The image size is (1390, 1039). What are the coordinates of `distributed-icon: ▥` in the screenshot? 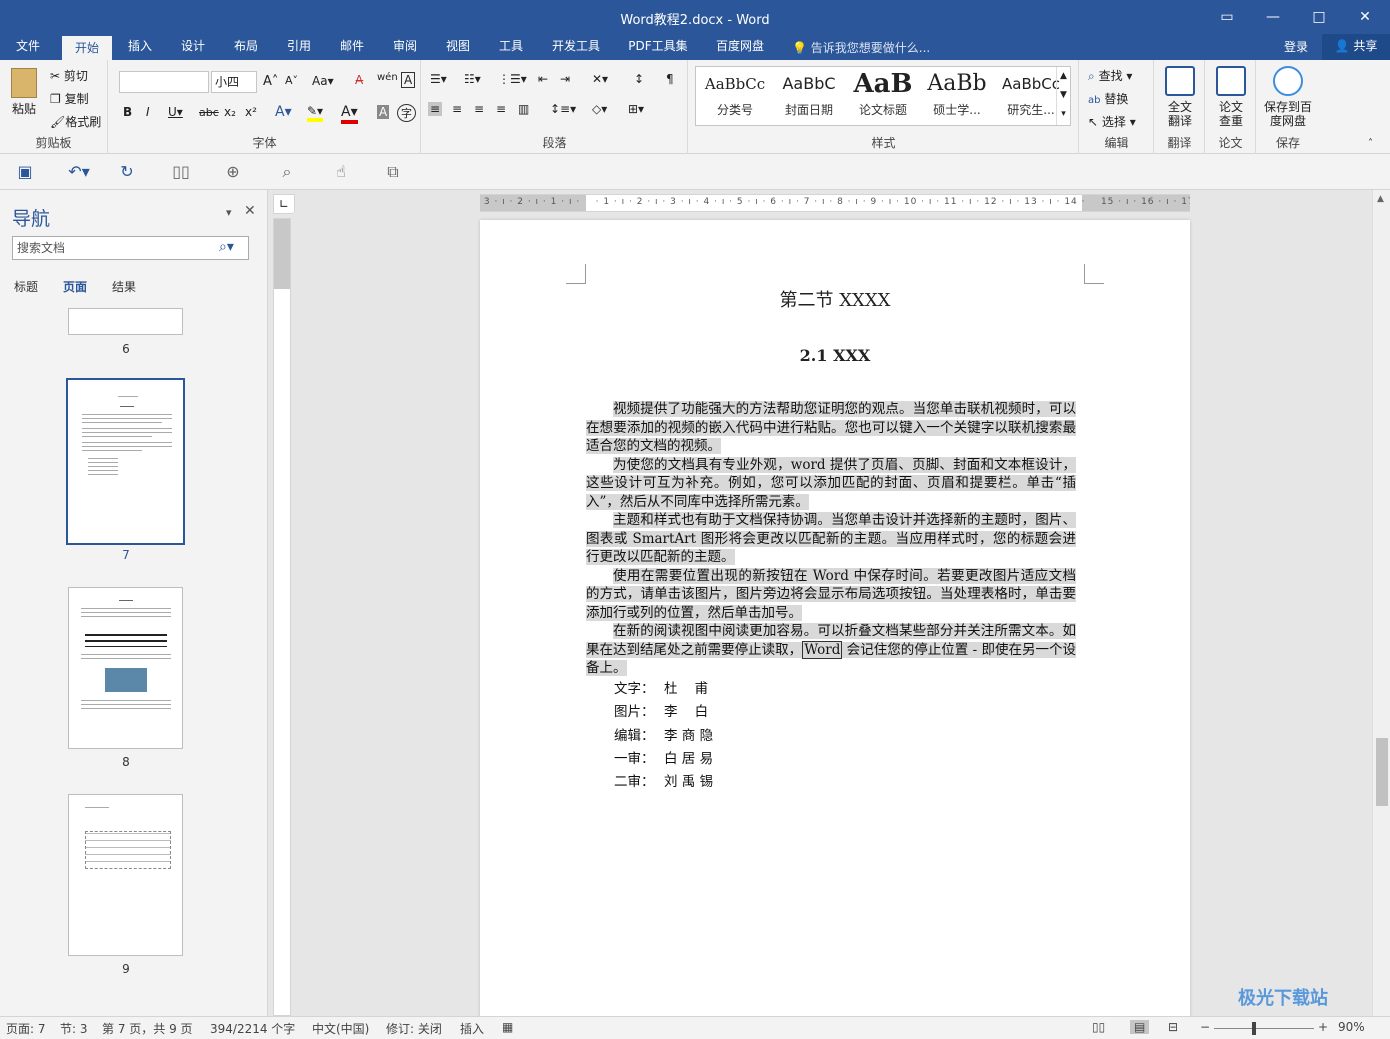 It's located at (523, 109).